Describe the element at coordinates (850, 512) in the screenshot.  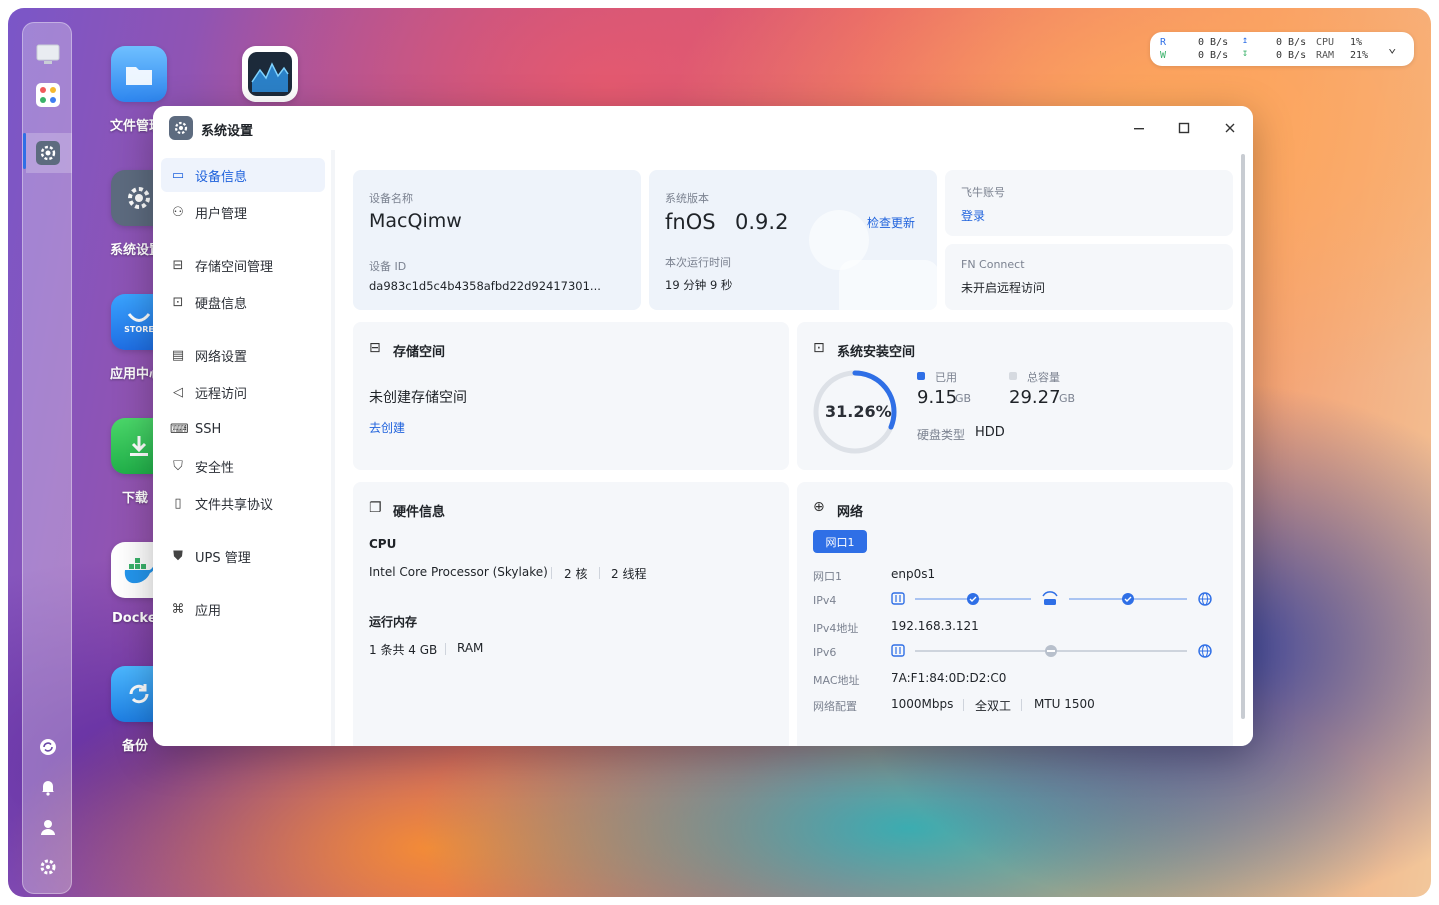
I see `network-title: 网络` at that location.